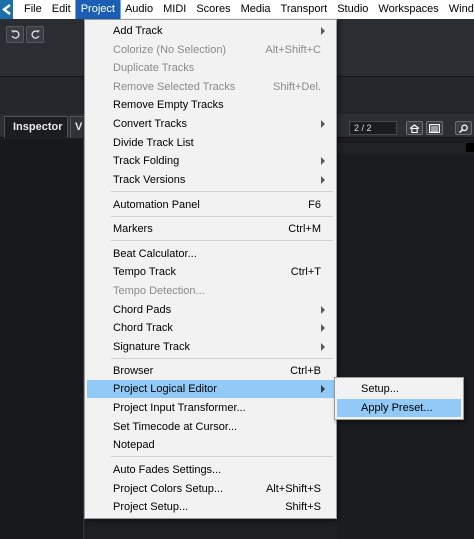 The image size is (474, 539). I want to click on menu-item-chord-pads: Chord Pads, so click(211, 310).